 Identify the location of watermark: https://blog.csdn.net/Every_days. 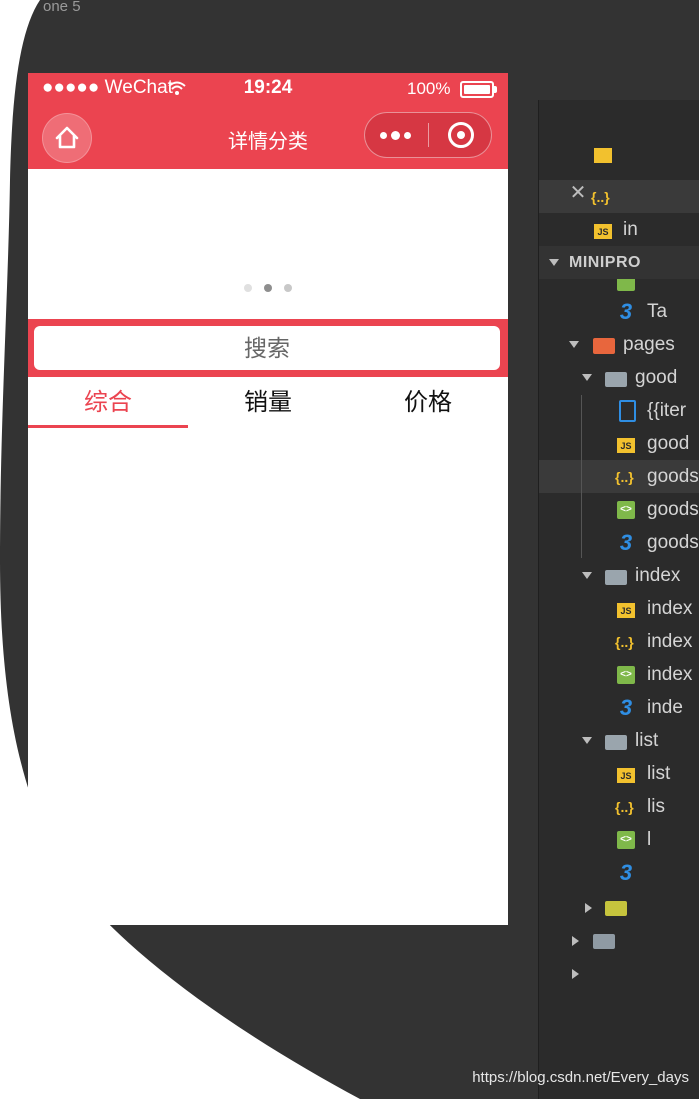
(580, 1077).